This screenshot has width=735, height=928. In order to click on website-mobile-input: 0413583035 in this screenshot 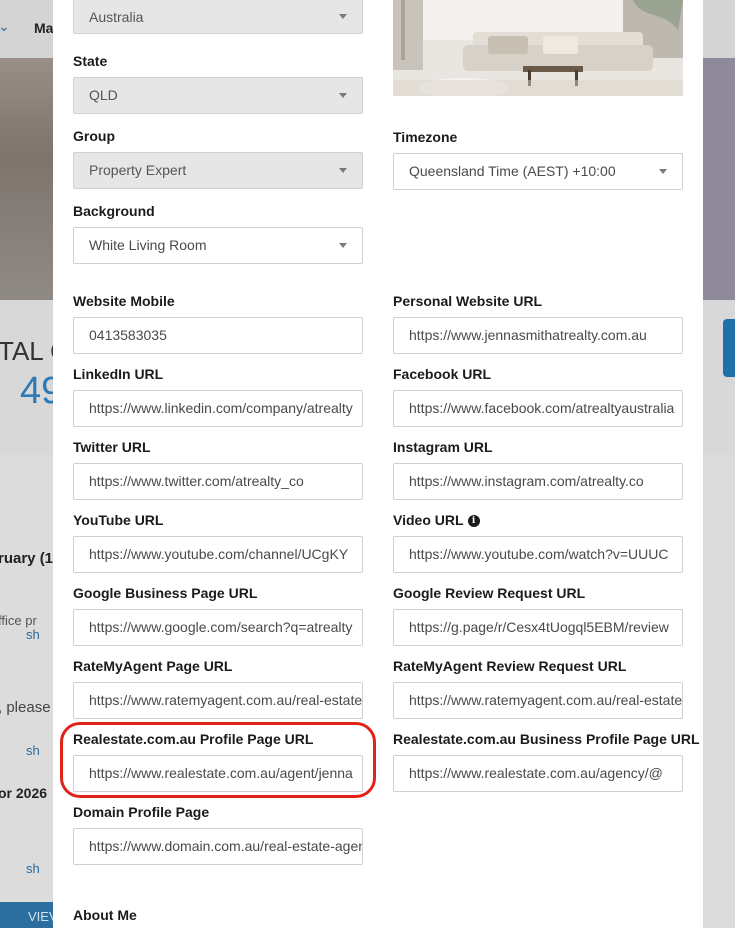, I will do `click(218, 335)`.